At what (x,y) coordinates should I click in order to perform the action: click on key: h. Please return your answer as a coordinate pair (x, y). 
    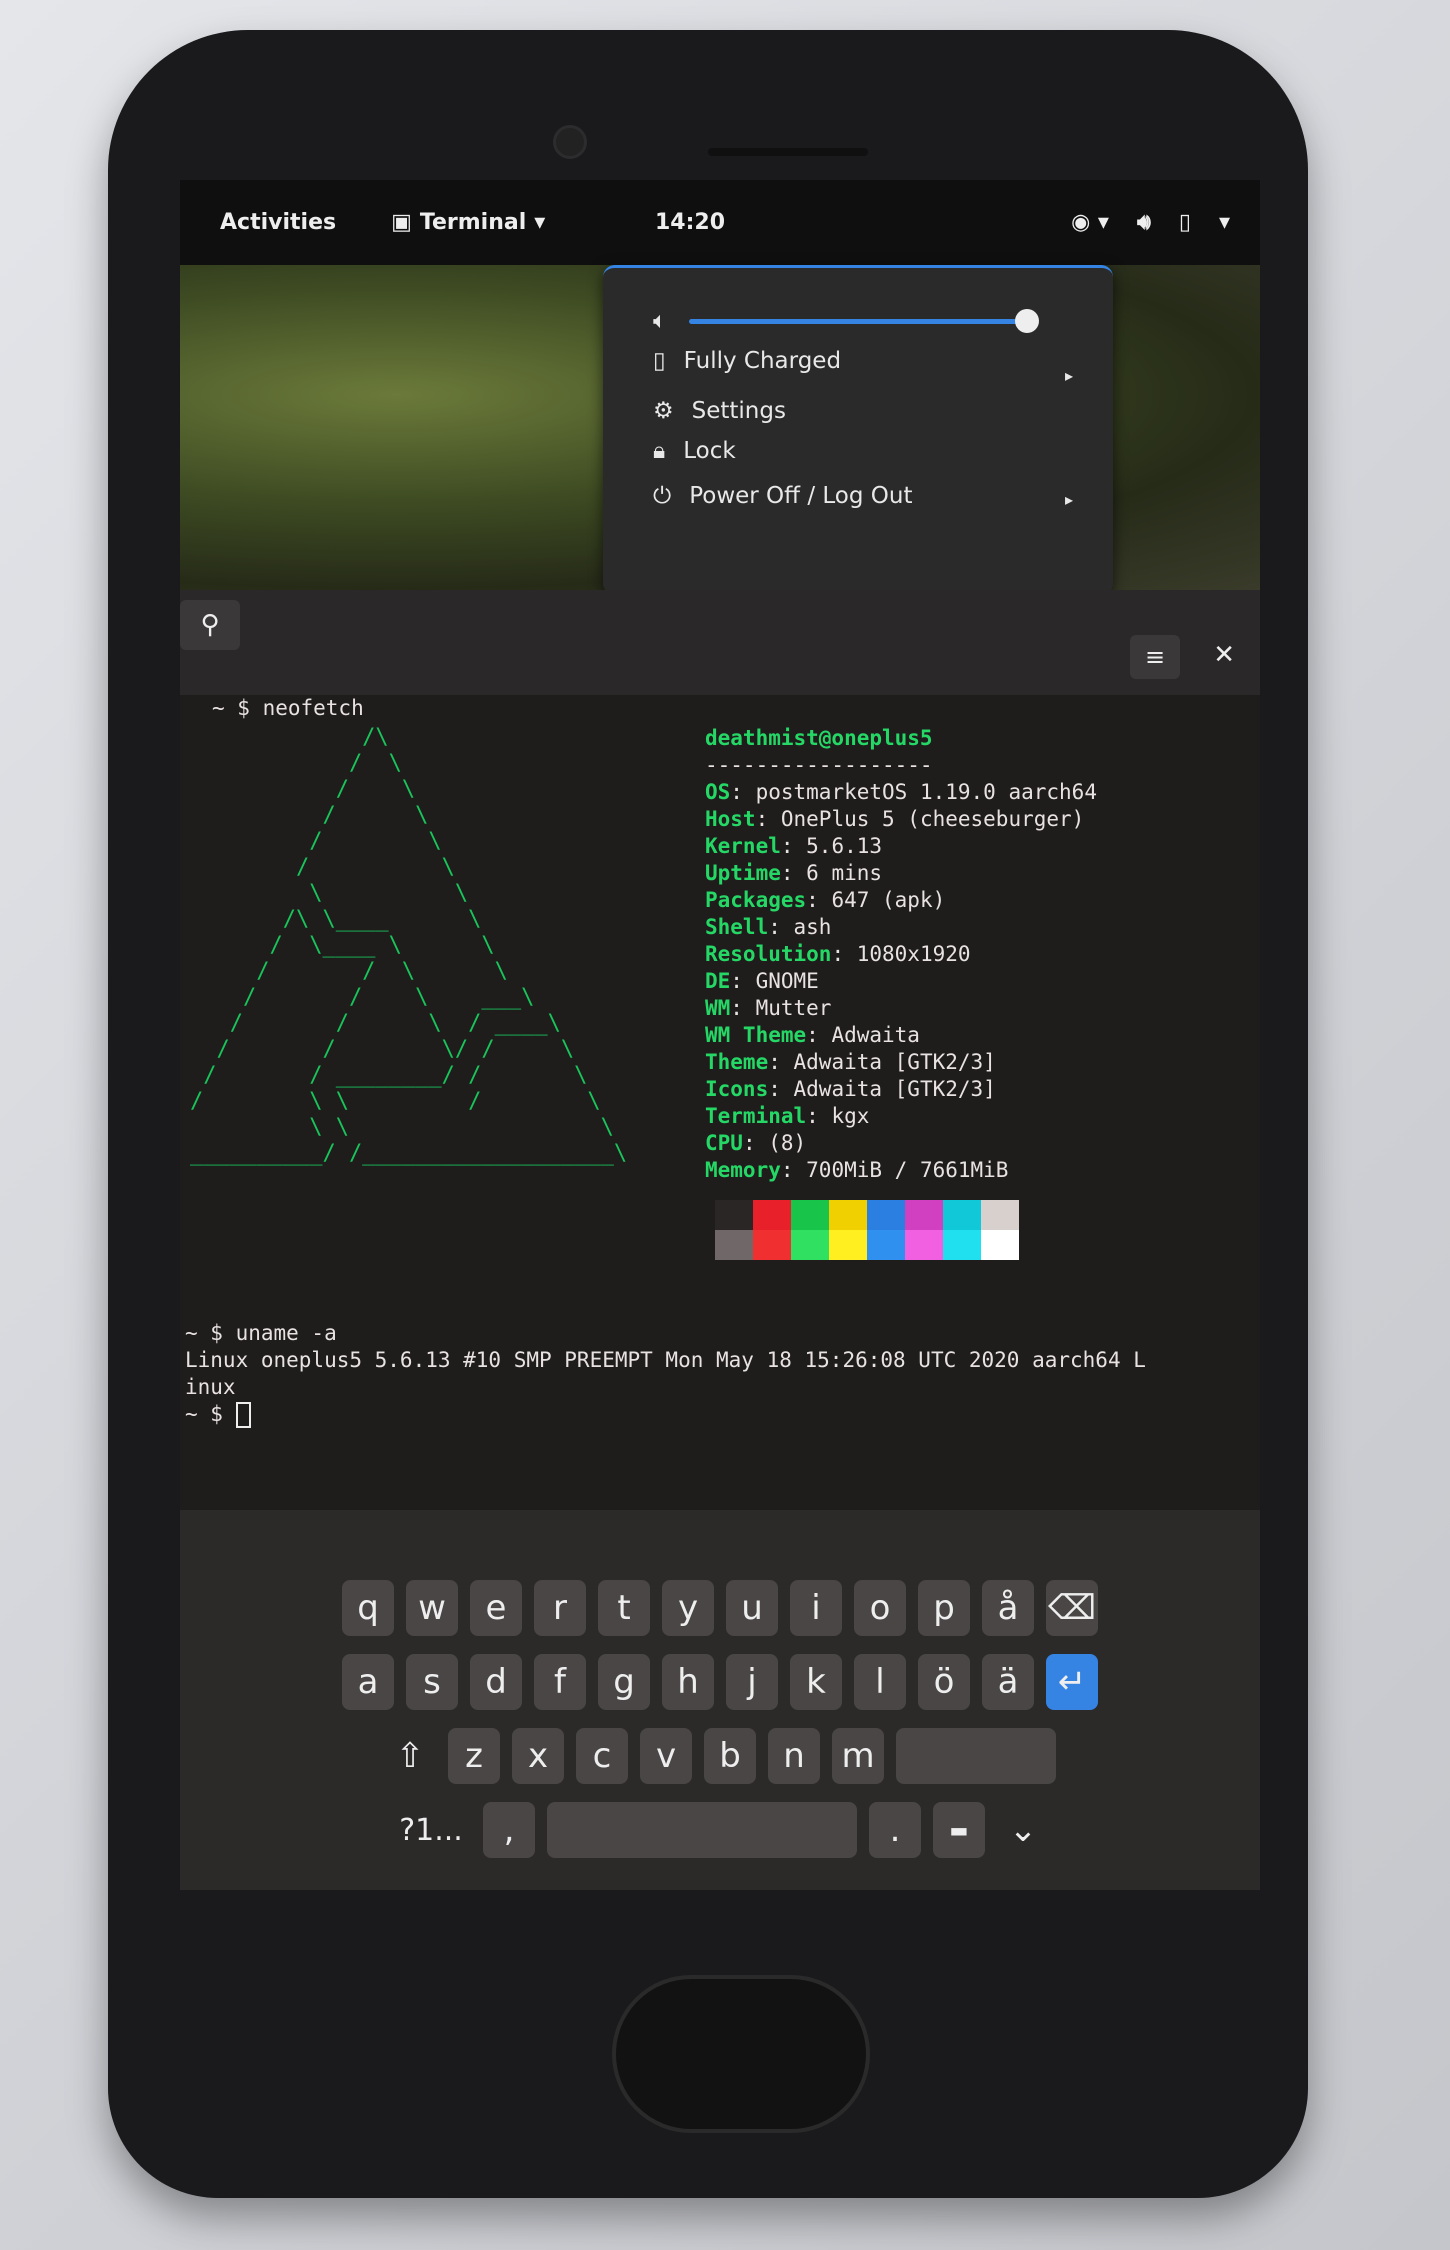
    Looking at the image, I should click on (688, 1682).